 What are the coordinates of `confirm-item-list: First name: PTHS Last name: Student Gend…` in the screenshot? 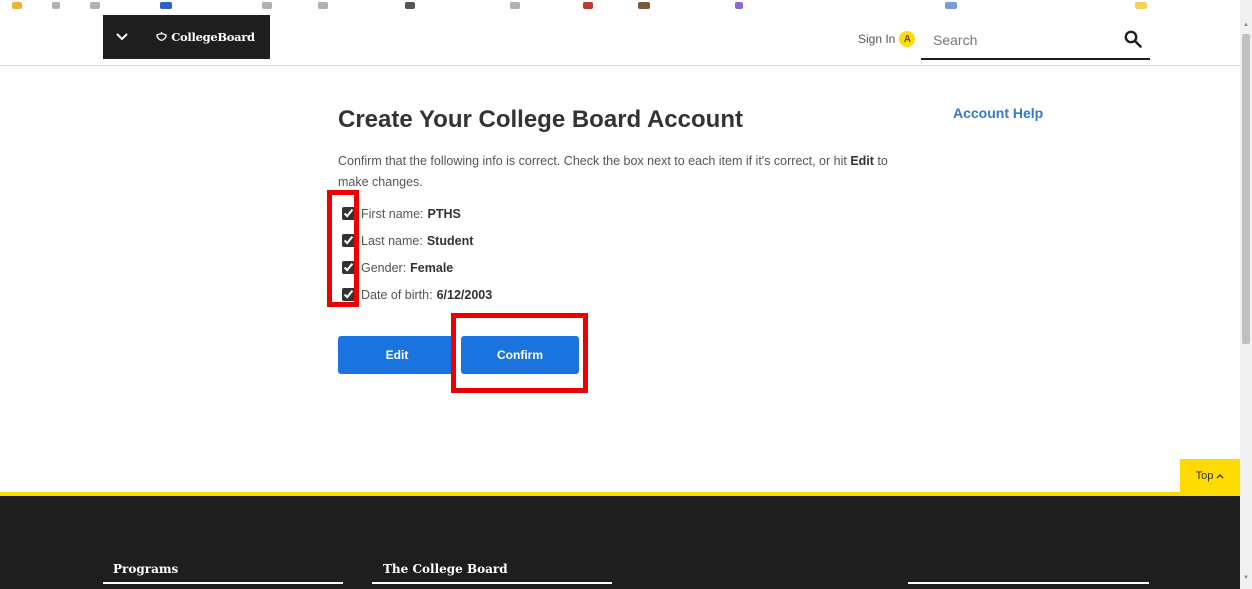 It's located at (417, 254).